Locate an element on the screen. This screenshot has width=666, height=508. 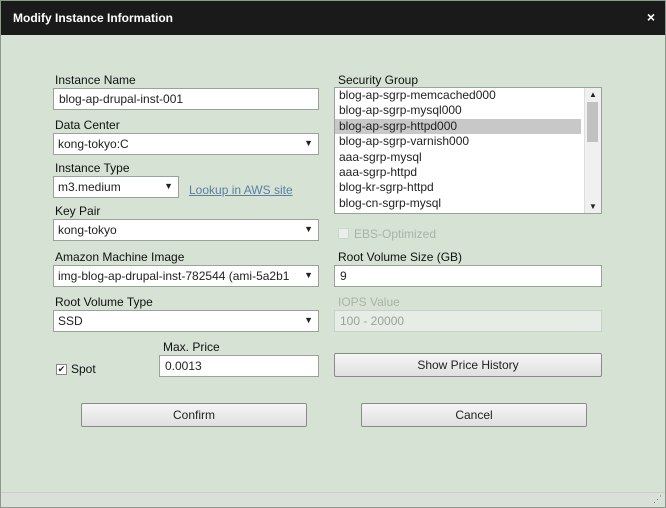
instance-type-select: m3.medium ▼ is located at coordinates (116, 187).